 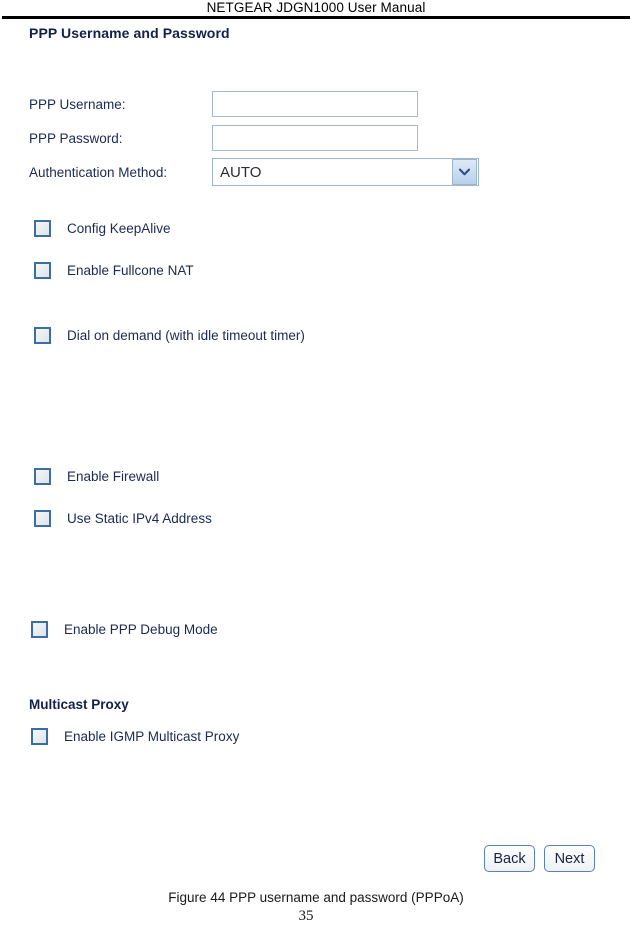 I want to click on multicast-proxy-group-title: Multicast Proxy, so click(x=79, y=704).